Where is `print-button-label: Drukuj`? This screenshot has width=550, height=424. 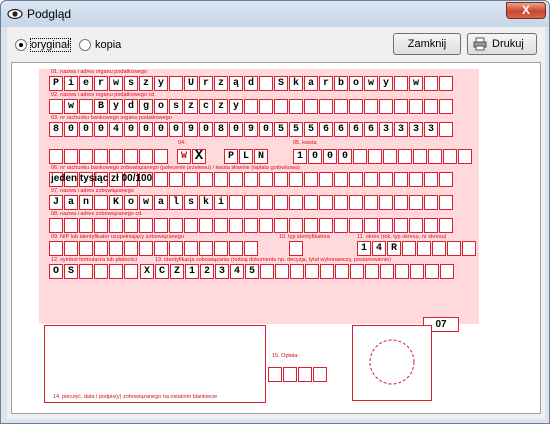 print-button-label: Drukuj is located at coordinates (508, 44).